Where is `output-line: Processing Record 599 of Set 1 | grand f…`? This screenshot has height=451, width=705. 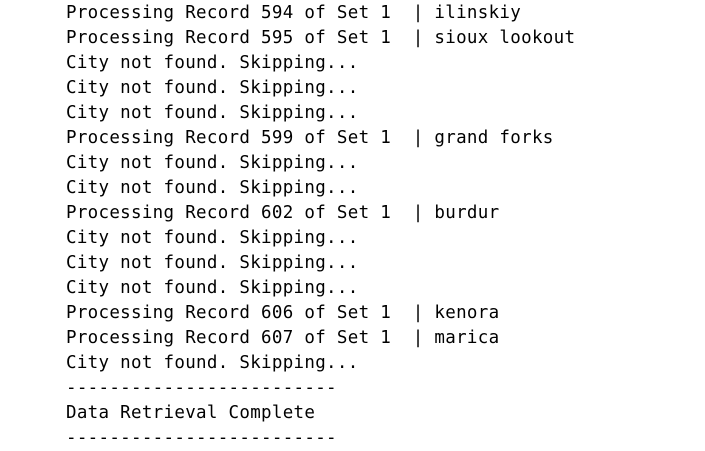 output-line: Processing Record 599 of Set 1 | grand f… is located at coordinates (310, 138).